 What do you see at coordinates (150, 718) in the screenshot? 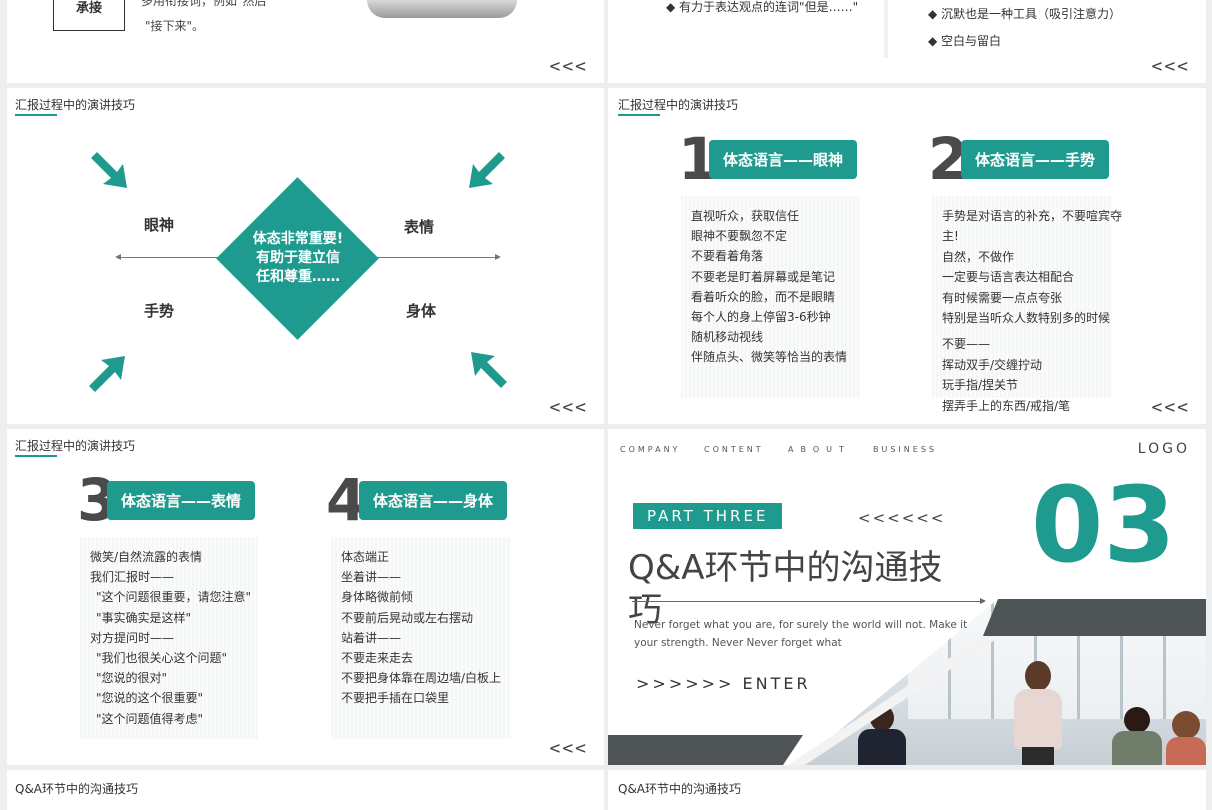
I see `list-item: "这个问题值得考虑"` at bounding box center [150, 718].